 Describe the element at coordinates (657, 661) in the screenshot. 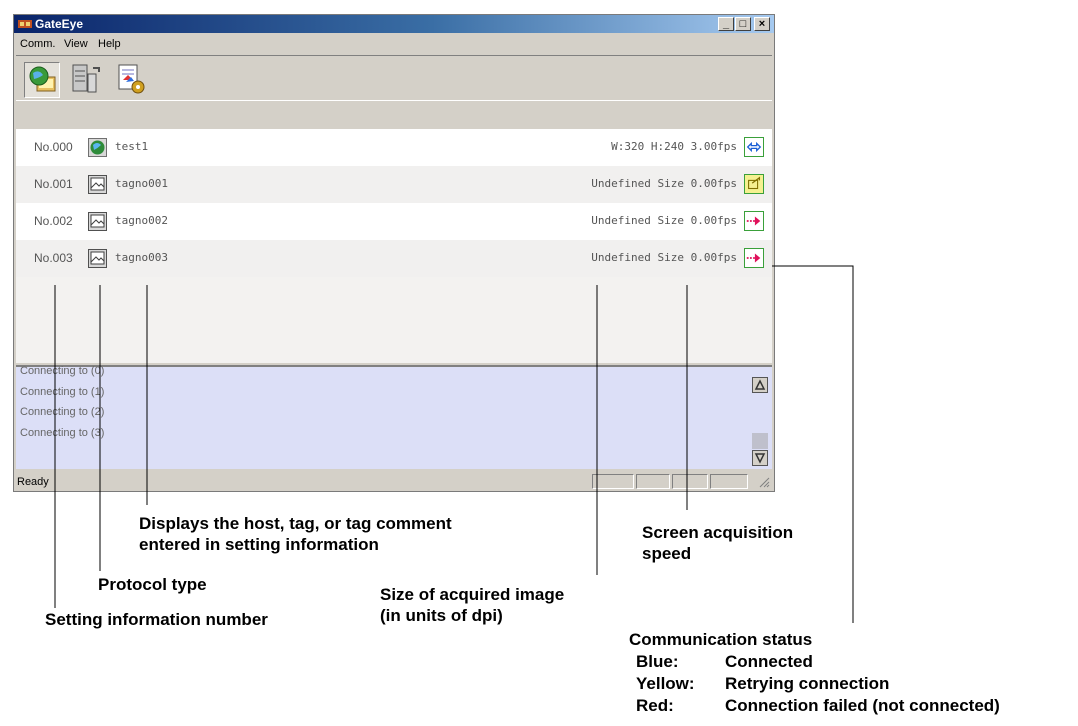

I see `legend-label: Blue:` at that location.